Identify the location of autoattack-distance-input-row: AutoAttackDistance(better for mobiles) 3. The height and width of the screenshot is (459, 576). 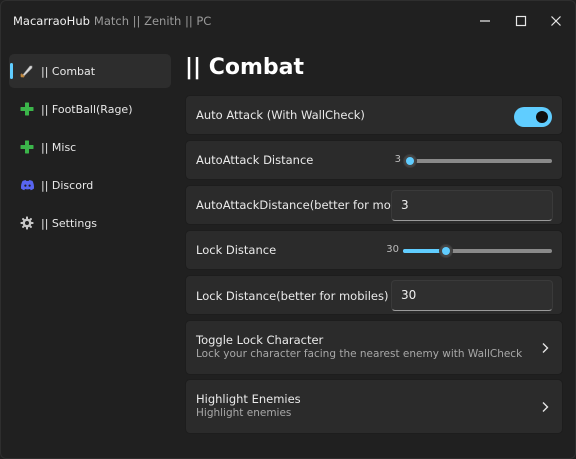
(374, 205).